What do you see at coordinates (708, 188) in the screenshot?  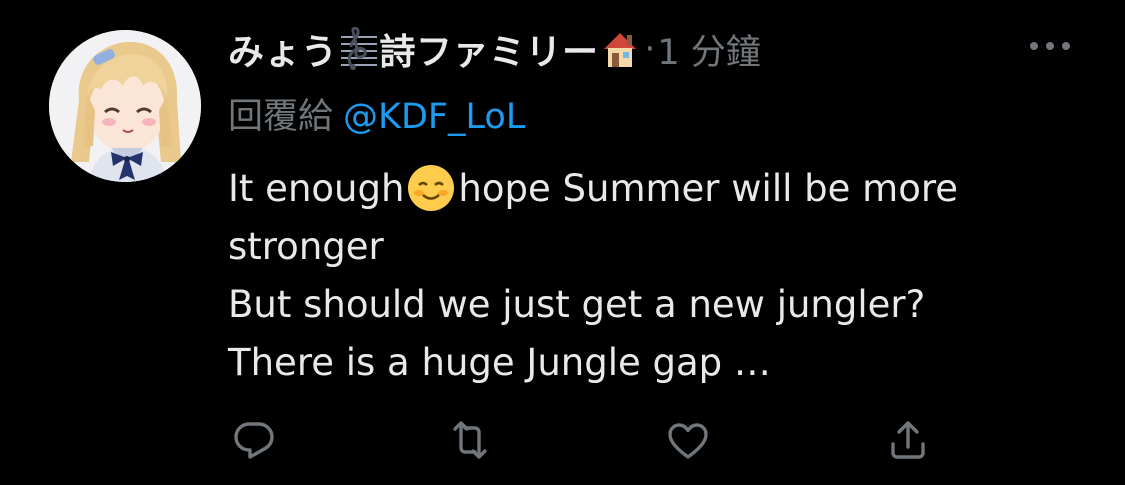 I see `tweet-line-1-b: hope Summer will be more` at bounding box center [708, 188].